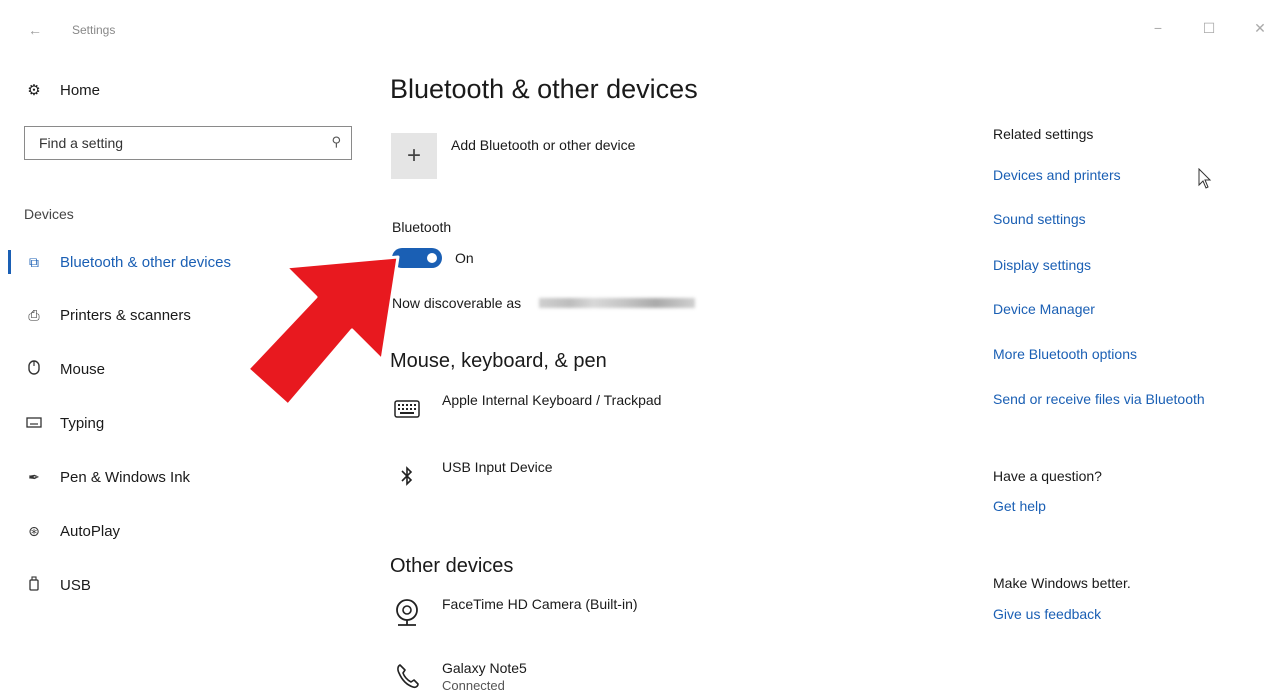  I want to click on nav-home-label: Home, so click(80, 90).